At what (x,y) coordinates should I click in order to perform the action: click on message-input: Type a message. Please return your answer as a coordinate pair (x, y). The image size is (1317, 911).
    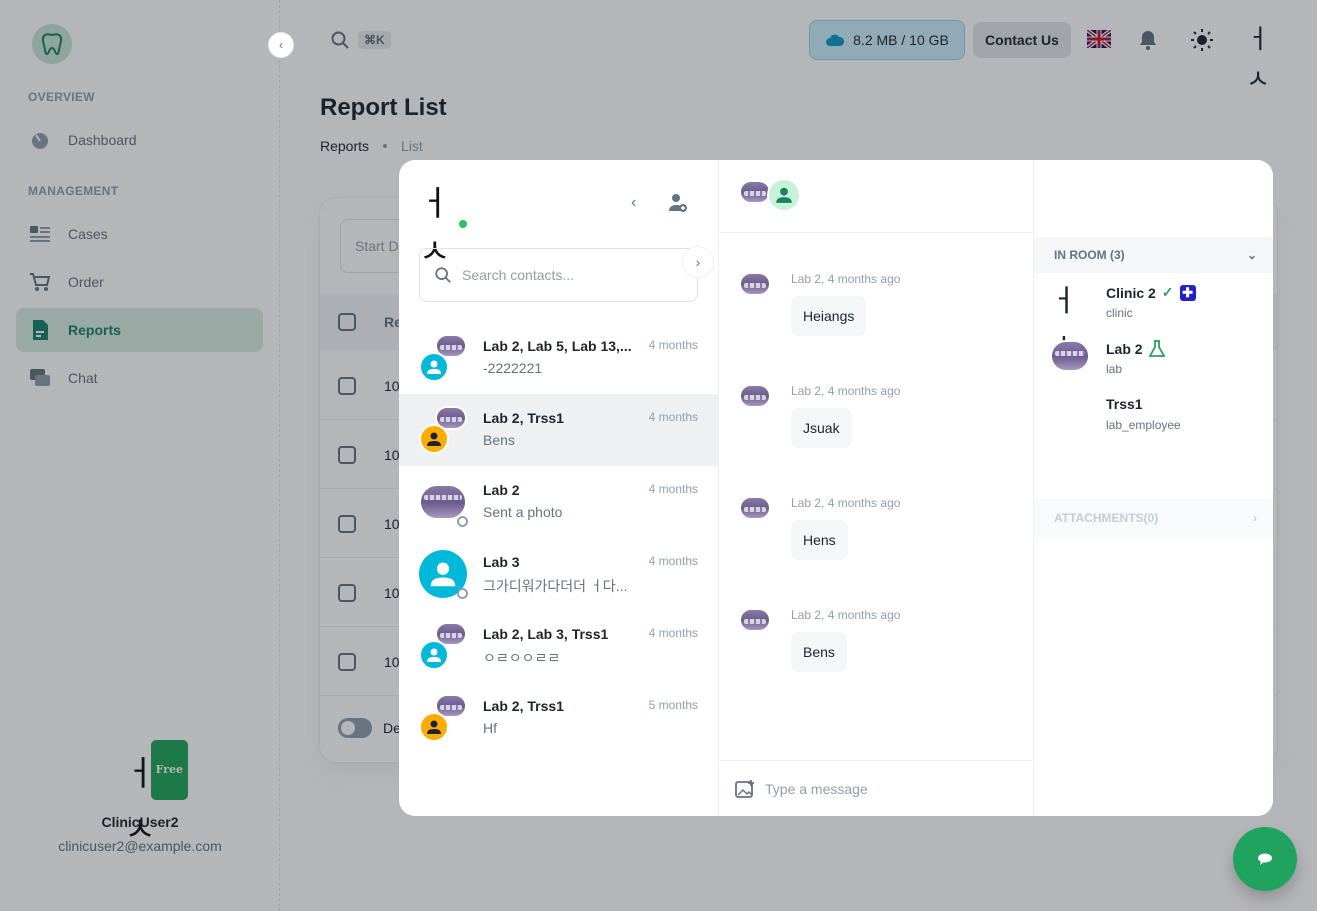
    Looking at the image, I should click on (876, 788).